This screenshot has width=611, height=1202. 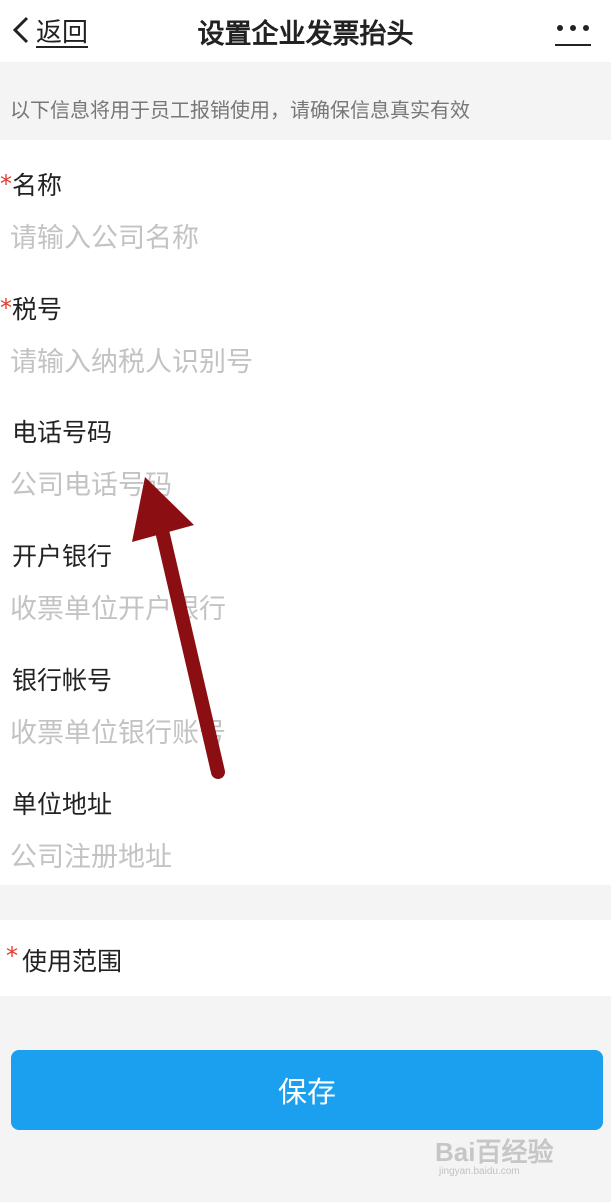 I want to click on field-label: 税号, so click(x=37, y=309).